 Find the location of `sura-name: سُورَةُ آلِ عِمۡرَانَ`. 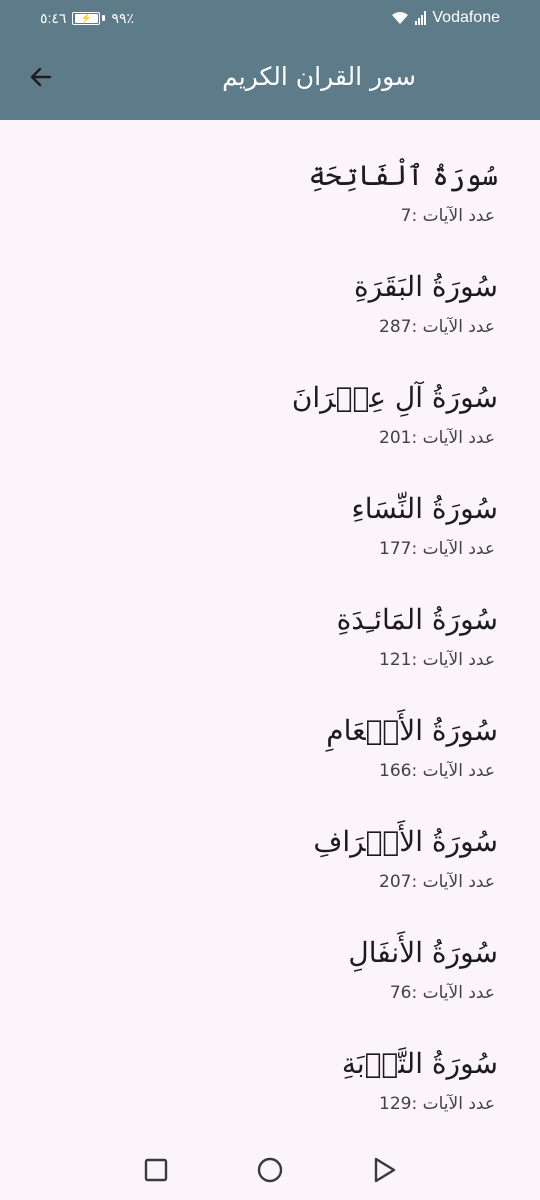

sura-name: سُورَةُ آلِ عِمۡرَانَ is located at coordinates (394, 397).